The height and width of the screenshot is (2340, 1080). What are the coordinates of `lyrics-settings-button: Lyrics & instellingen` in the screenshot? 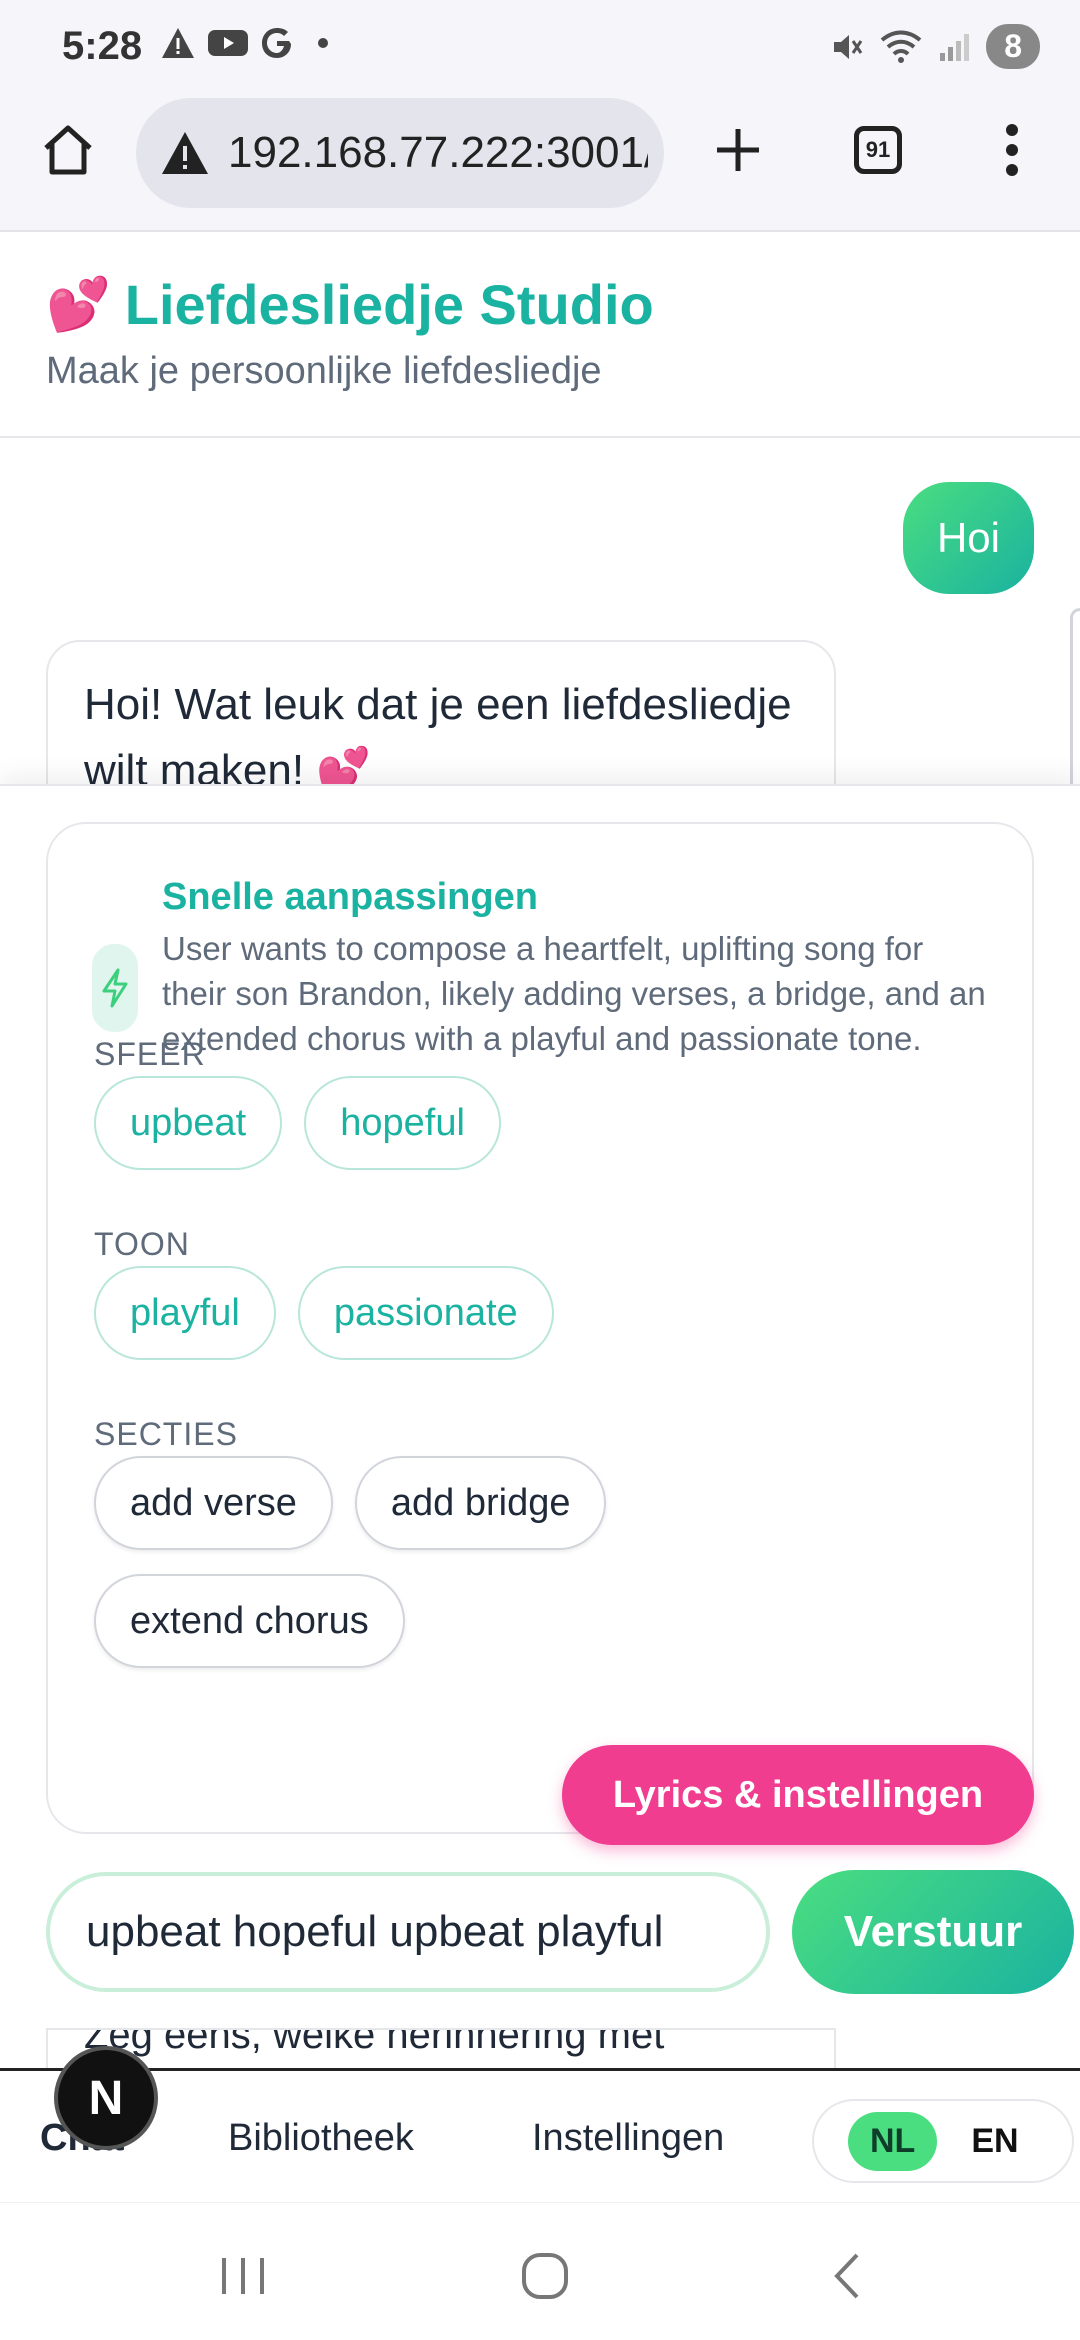 It's located at (798, 1795).